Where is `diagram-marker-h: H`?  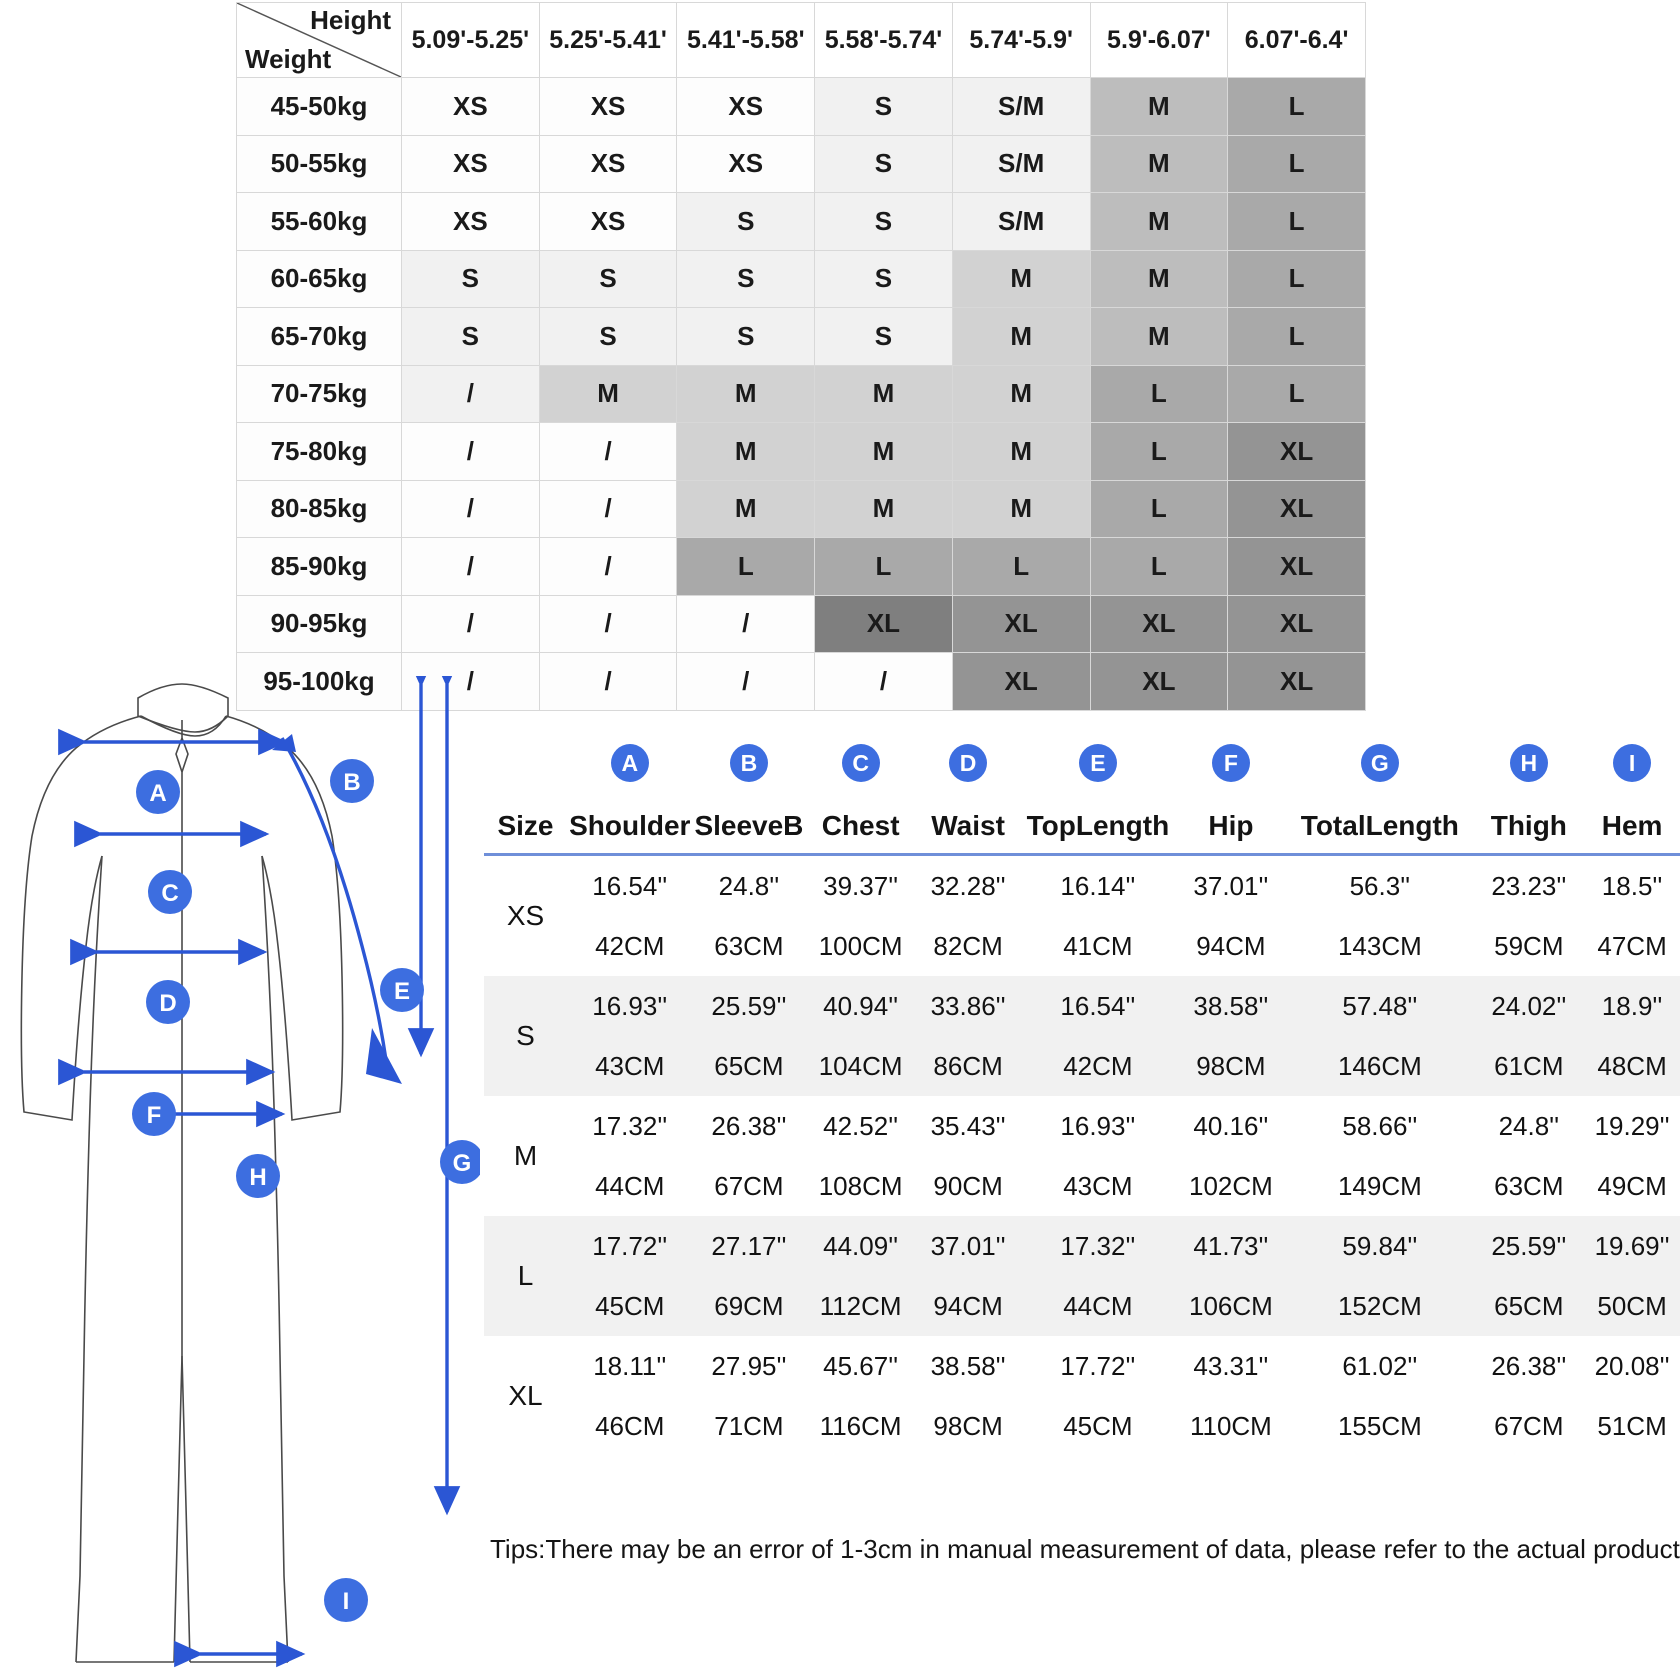 diagram-marker-h: H is located at coordinates (258, 1176).